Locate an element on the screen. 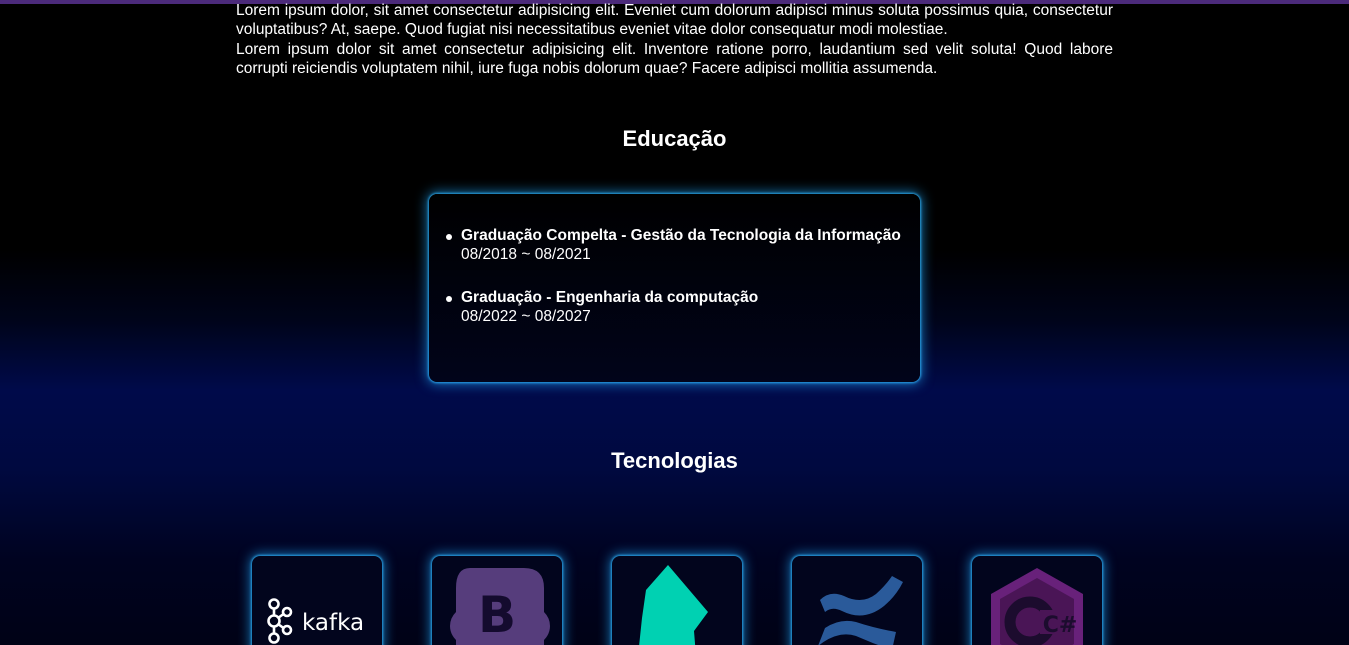 Image resolution: width=1349 pixels, height=645 pixels. kafka-icon: kafka is located at coordinates (315, 621).